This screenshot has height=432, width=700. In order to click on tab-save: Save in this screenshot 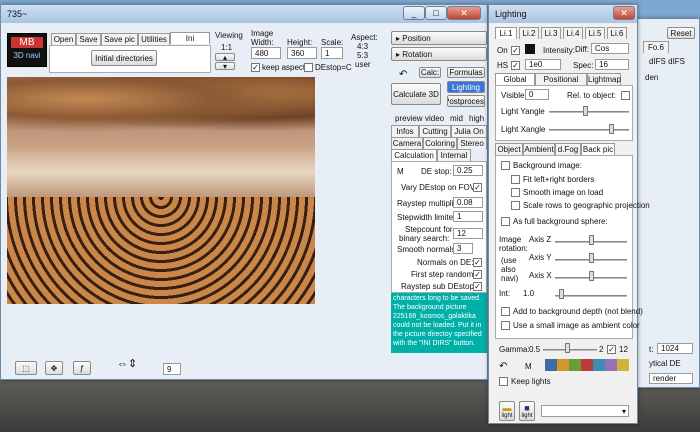, I will do `click(88, 39)`.